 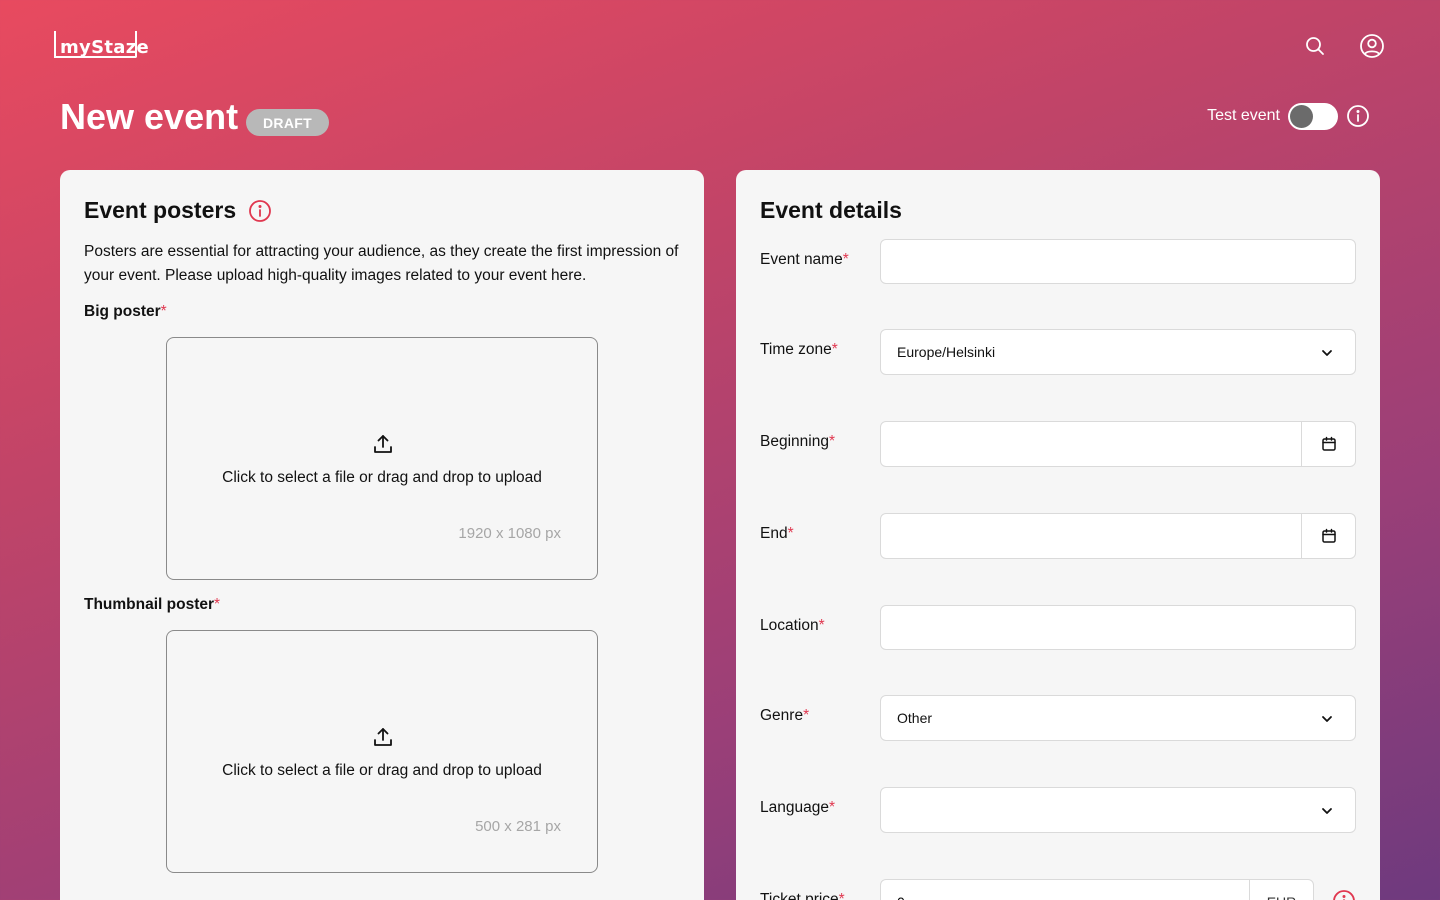 What do you see at coordinates (1243, 115) in the screenshot?
I see `test-event-label: Test event` at bounding box center [1243, 115].